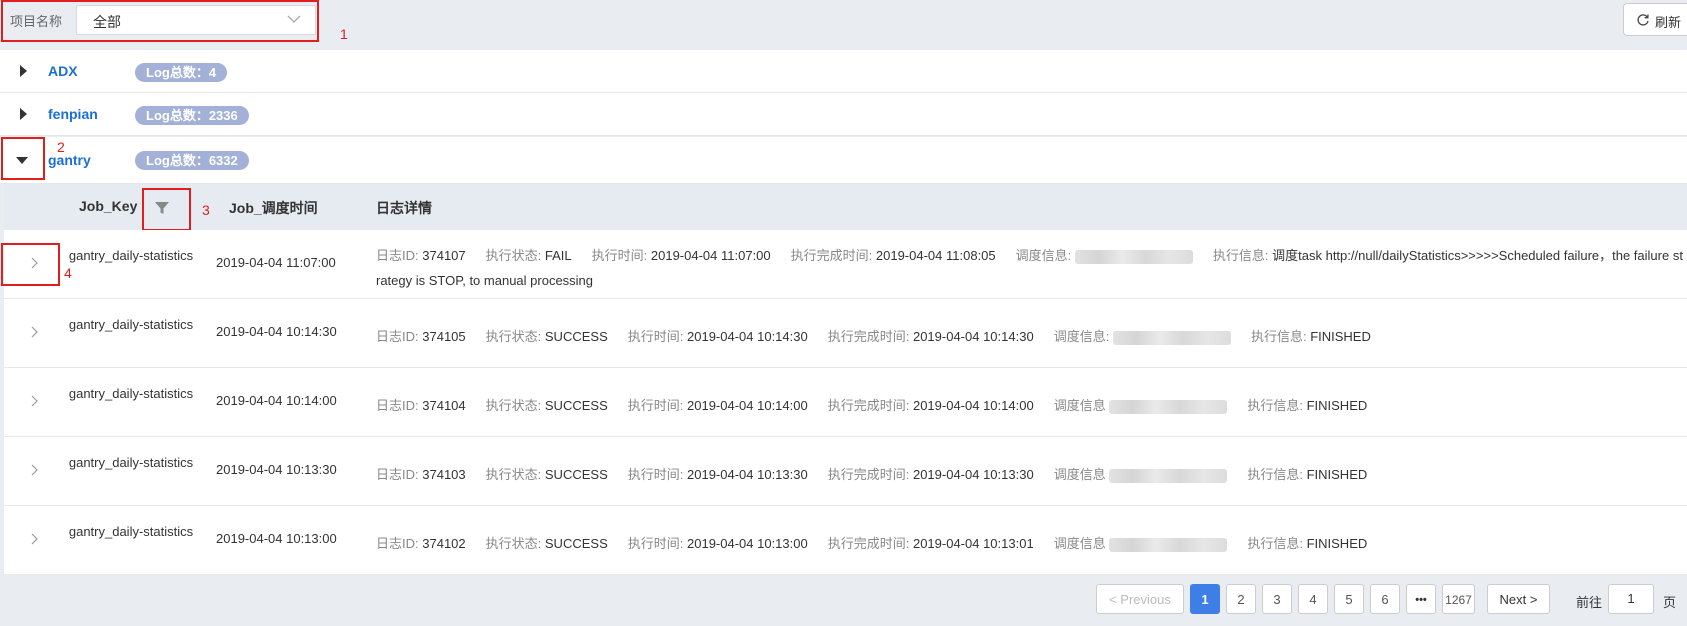  Describe the element at coordinates (1458, 599) in the screenshot. I see `page-button-last: 1267` at that location.